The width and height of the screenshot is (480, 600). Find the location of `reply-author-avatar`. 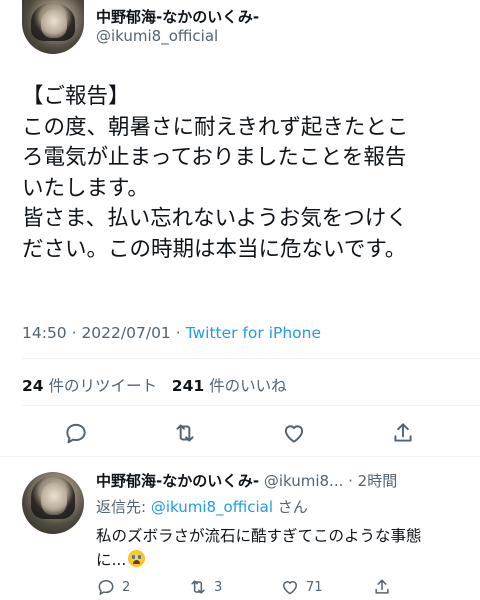

reply-author-avatar is located at coordinates (53, 503).